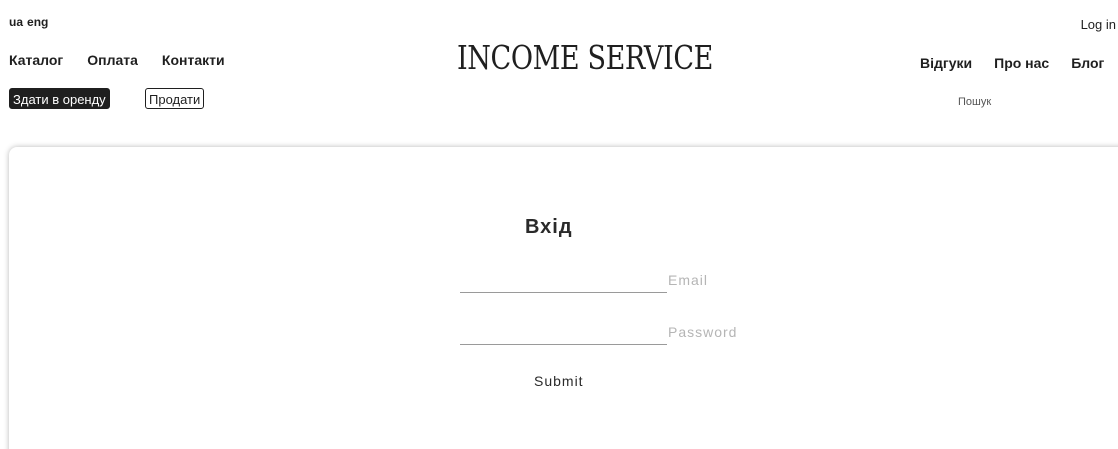  Describe the element at coordinates (37, 22) in the screenshot. I see `language-eng-link: eng` at that location.